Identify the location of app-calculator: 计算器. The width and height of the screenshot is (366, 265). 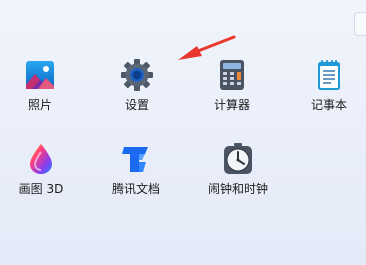
(232, 94).